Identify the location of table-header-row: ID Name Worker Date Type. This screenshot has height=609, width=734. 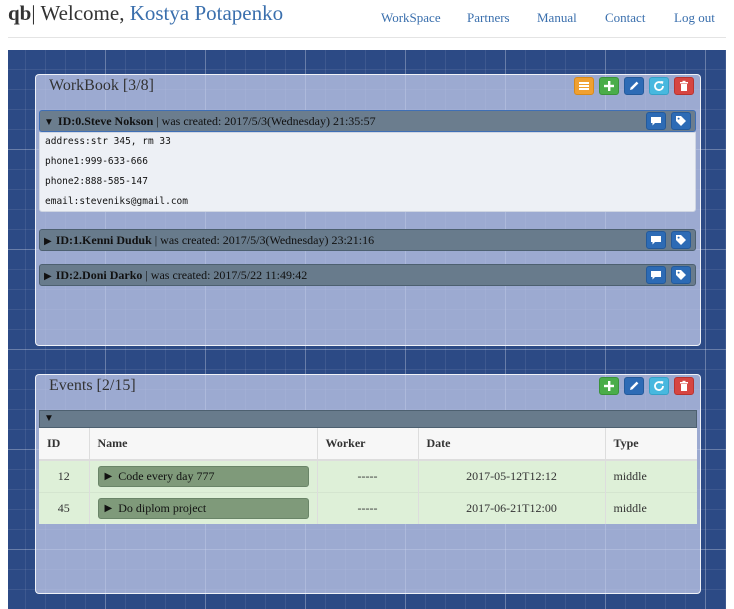
(368, 444).